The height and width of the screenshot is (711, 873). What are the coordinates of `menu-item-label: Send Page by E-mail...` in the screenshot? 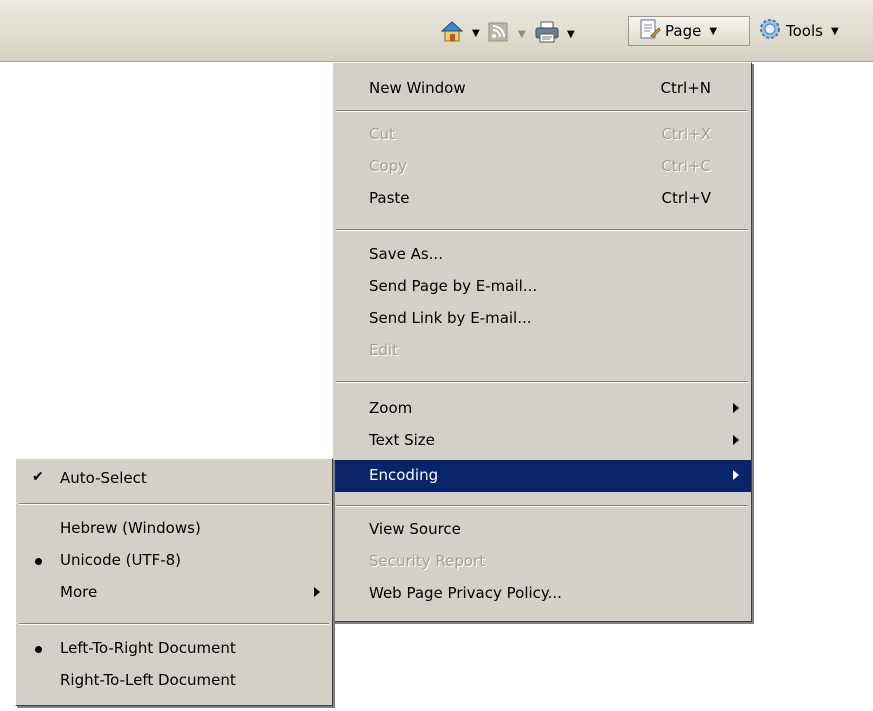 It's located at (453, 286).